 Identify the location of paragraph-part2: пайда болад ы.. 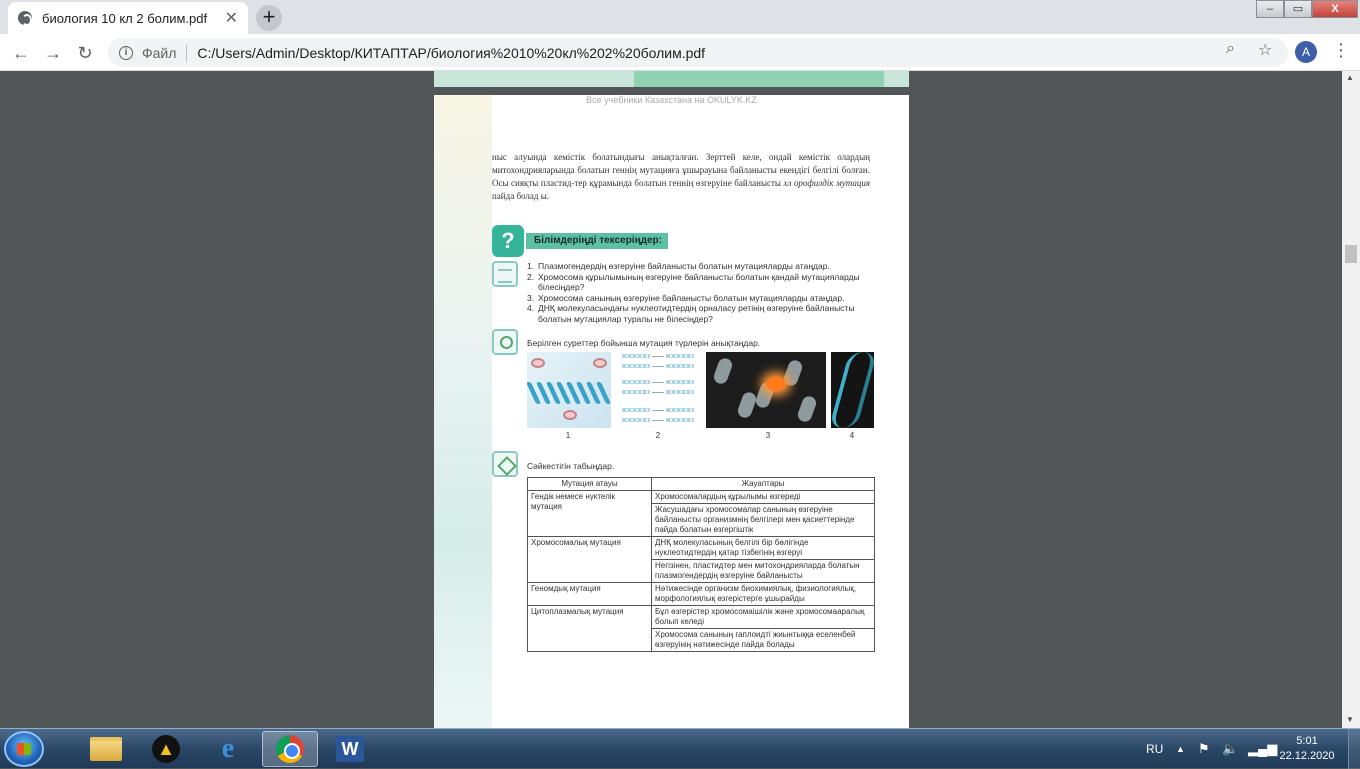
(521, 196).